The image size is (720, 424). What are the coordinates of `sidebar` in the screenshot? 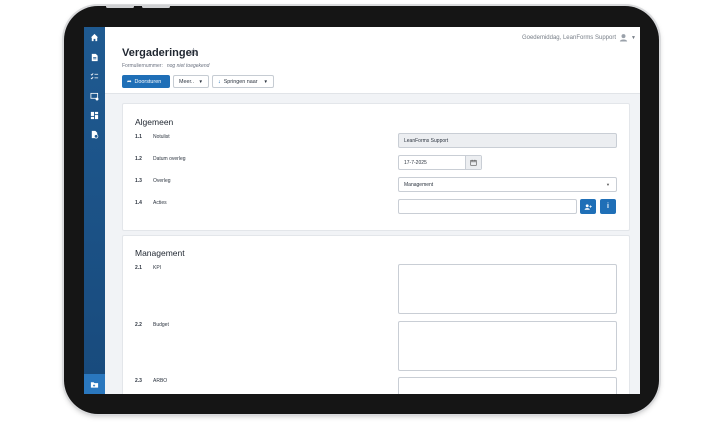 It's located at (94, 210).